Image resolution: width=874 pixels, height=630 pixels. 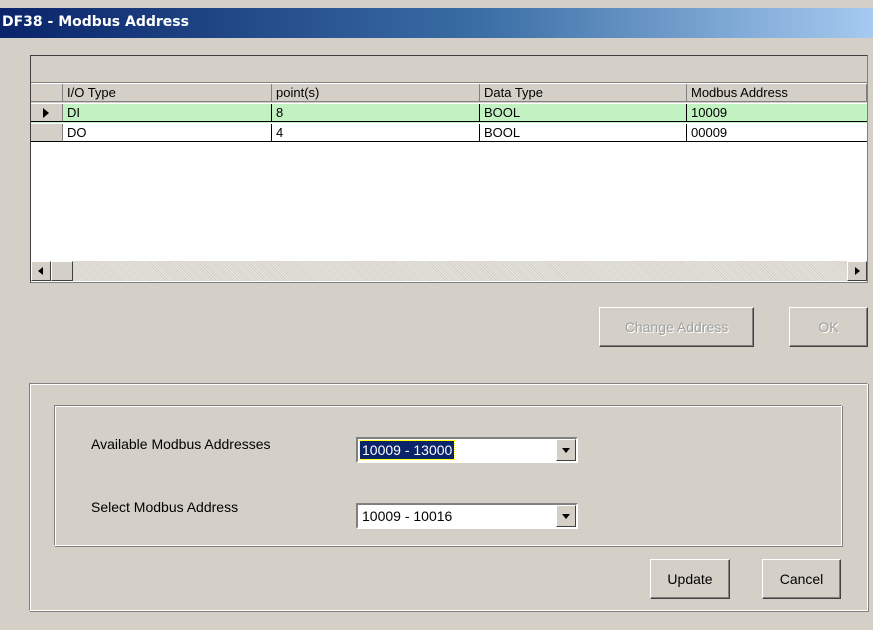 What do you see at coordinates (467, 516) in the screenshot?
I see `select-address-dropdown: 10009 - 10016` at bounding box center [467, 516].